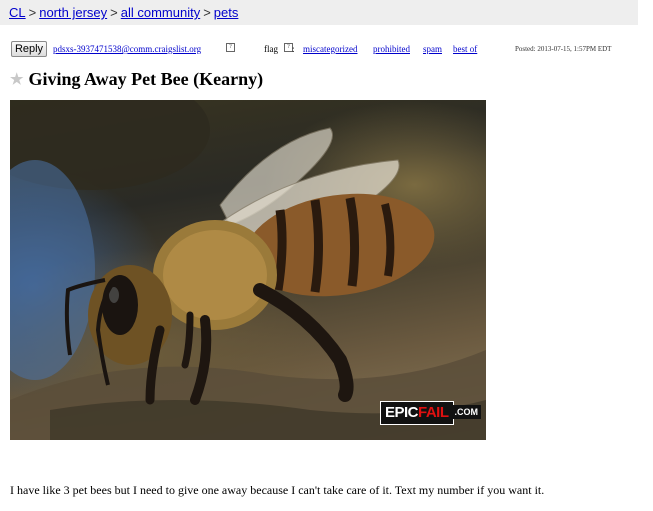 The image size is (653, 511). Describe the element at coordinates (73, 12) in the screenshot. I see `breadcrumb-north-jersey-link: north jersey` at that location.